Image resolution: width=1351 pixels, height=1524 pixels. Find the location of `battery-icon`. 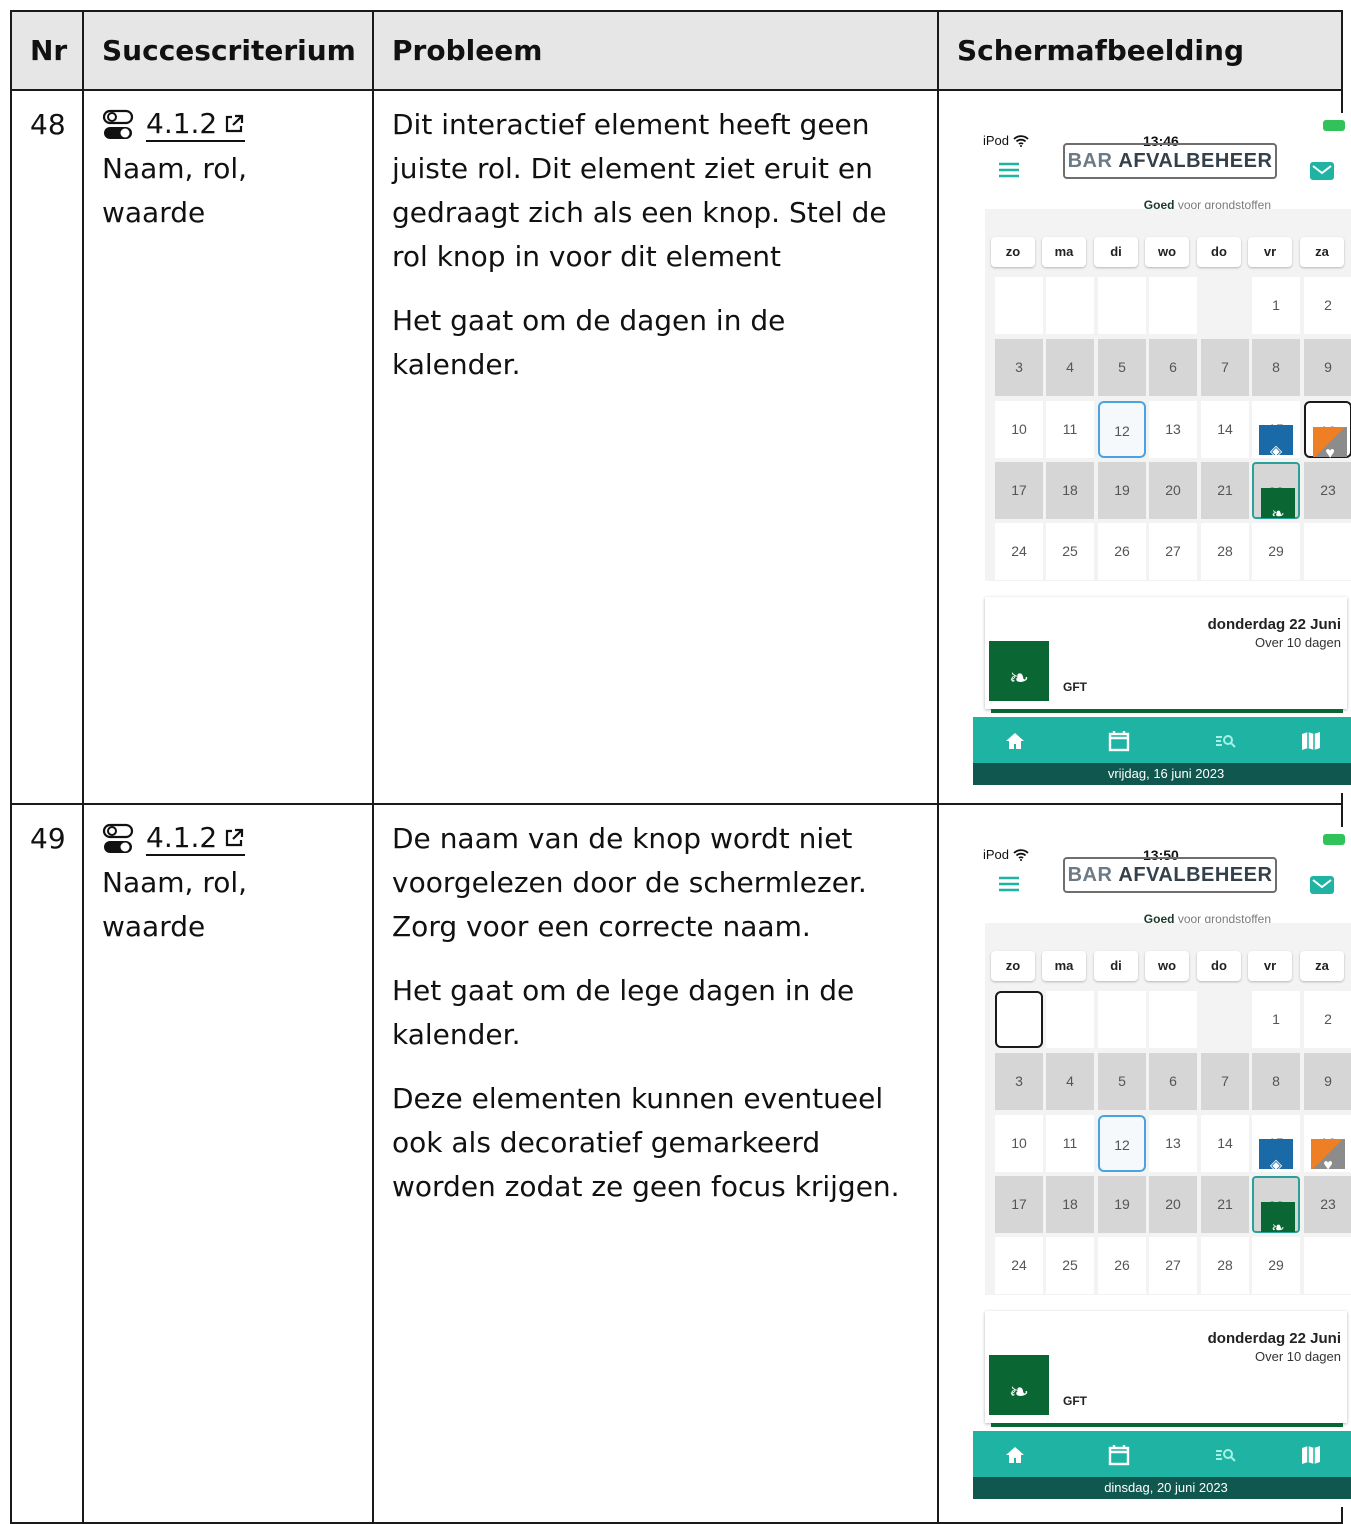

battery-icon is located at coordinates (1334, 839).